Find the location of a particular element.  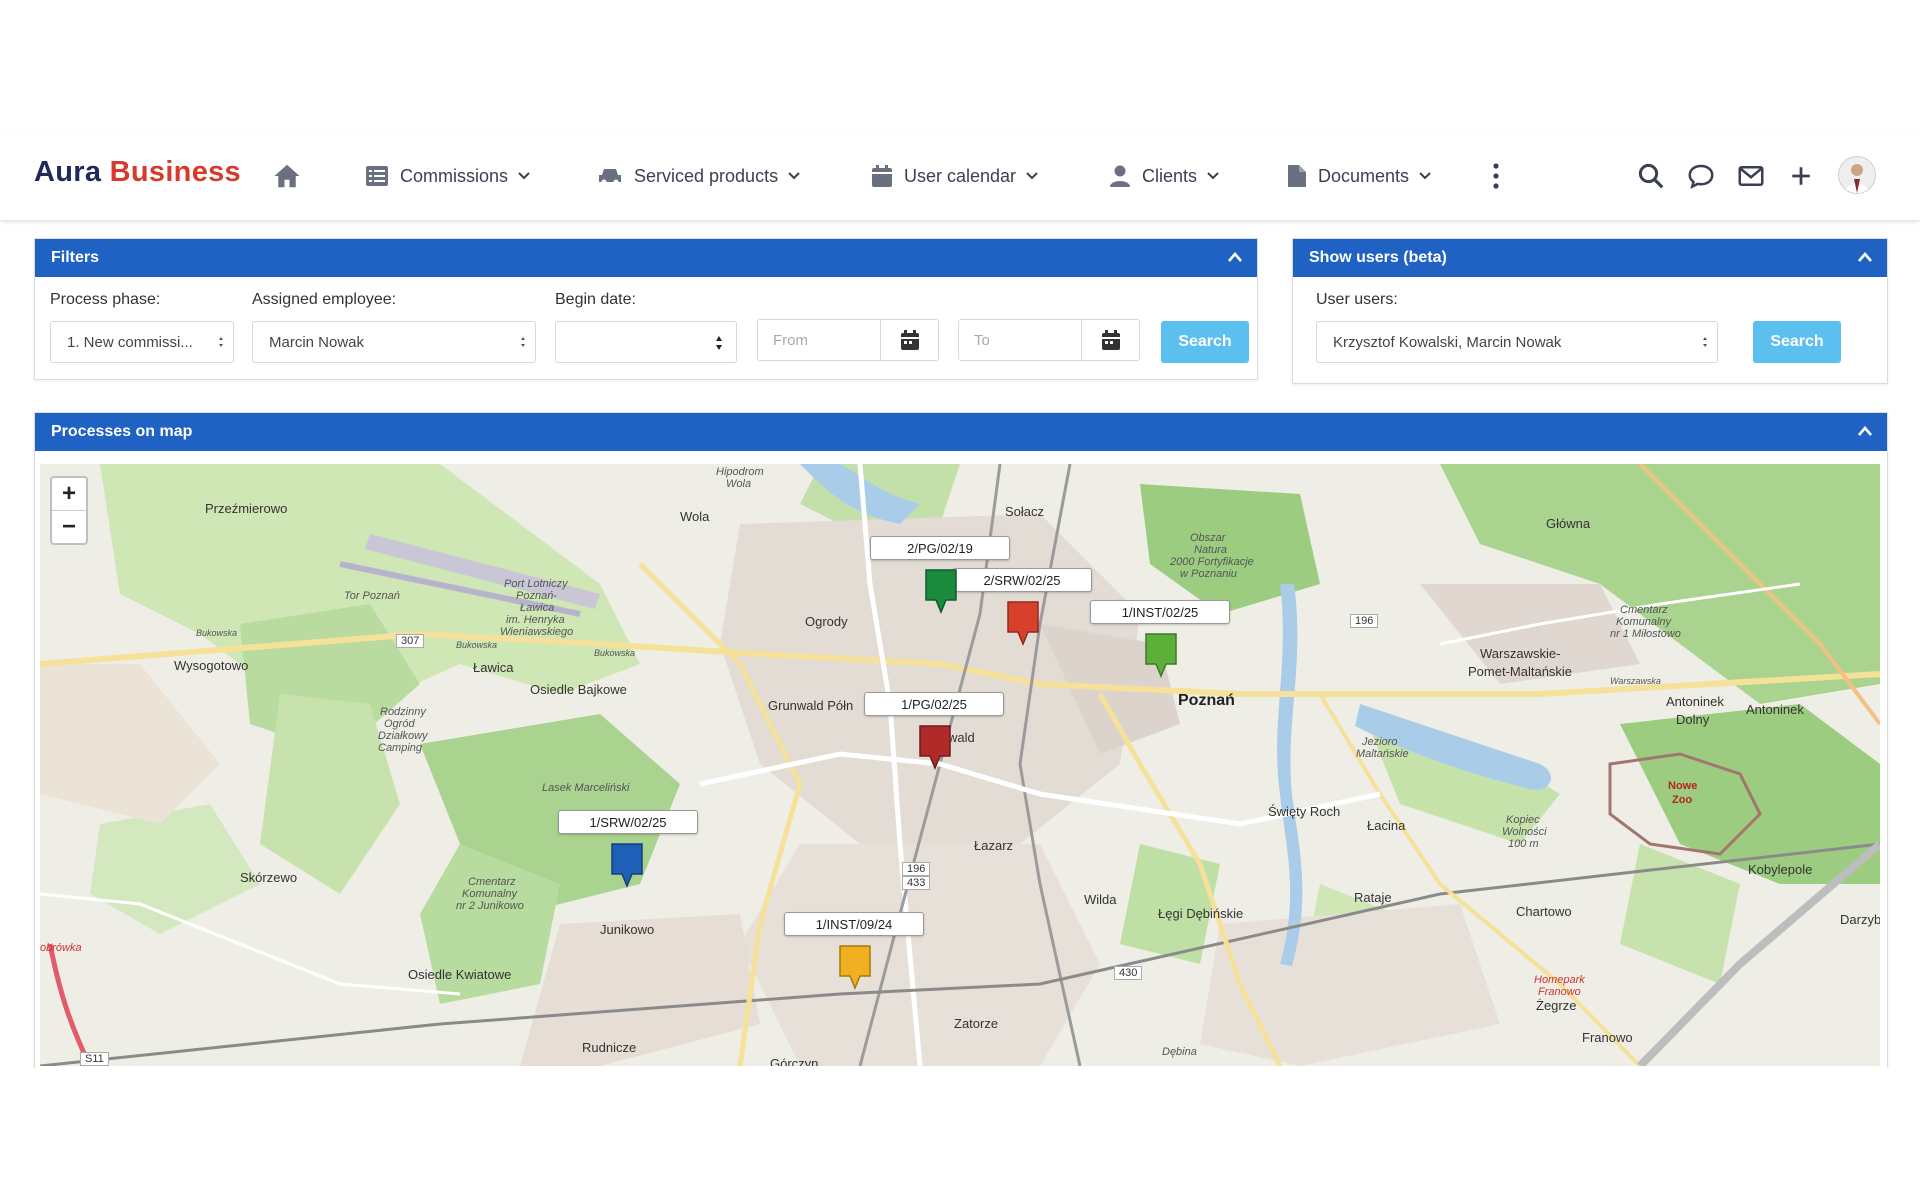

show-users-panel-header: Show users (beta) is located at coordinates (1590, 258).